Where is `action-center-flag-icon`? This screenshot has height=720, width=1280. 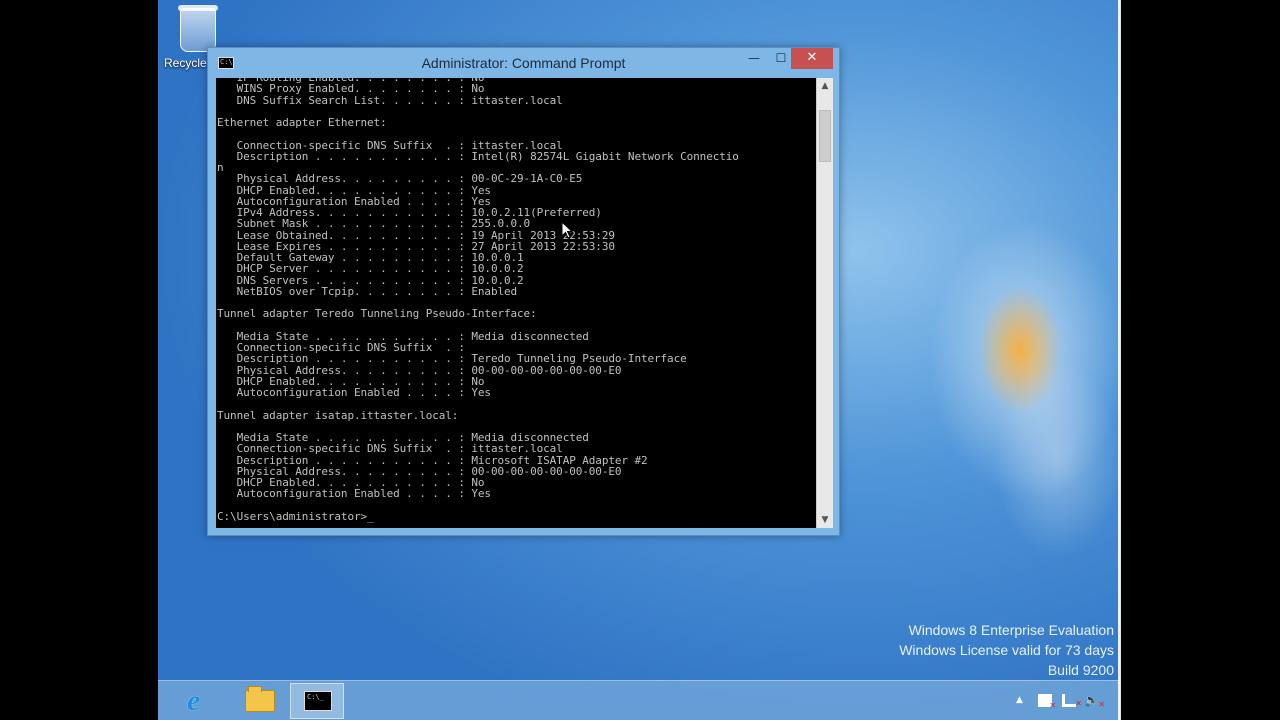
action-center-flag-icon is located at coordinates (1047, 702).